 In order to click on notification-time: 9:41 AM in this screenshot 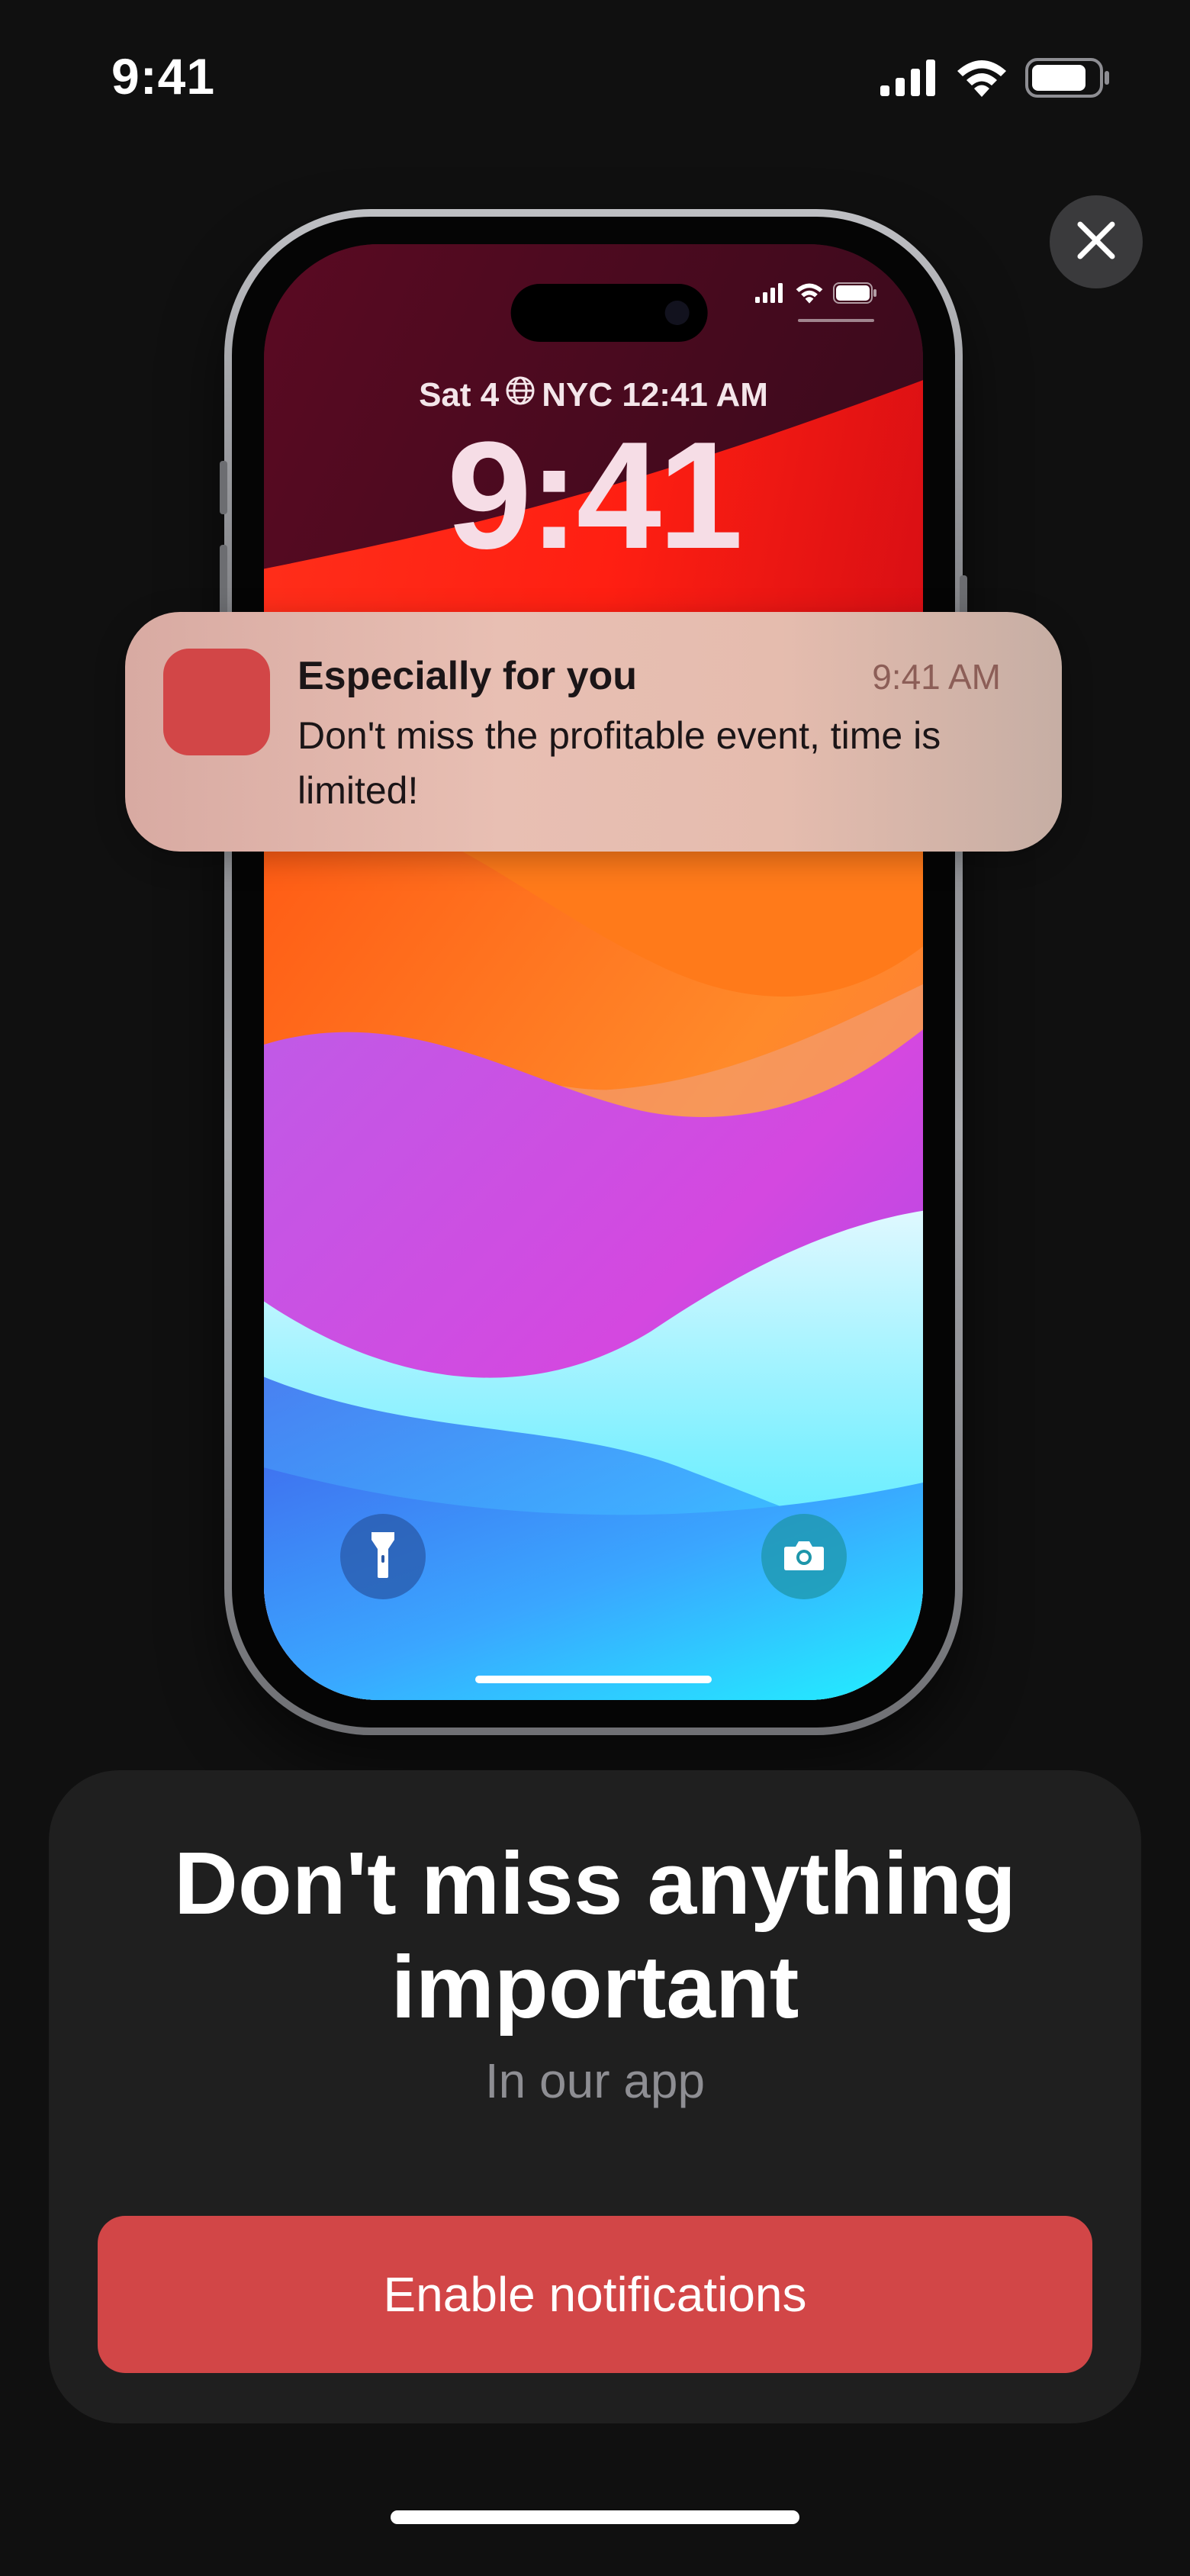, I will do `click(936, 677)`.